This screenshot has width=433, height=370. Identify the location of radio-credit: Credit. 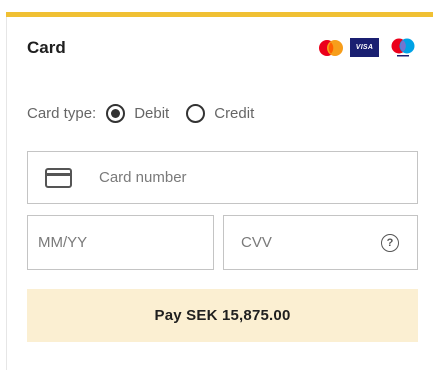
(220, 113).